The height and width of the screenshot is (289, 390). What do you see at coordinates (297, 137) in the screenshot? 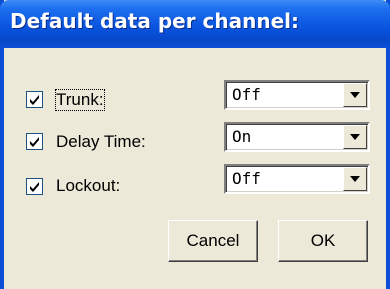
I see `delay-time-select: On` at bounding box center [297, 137].